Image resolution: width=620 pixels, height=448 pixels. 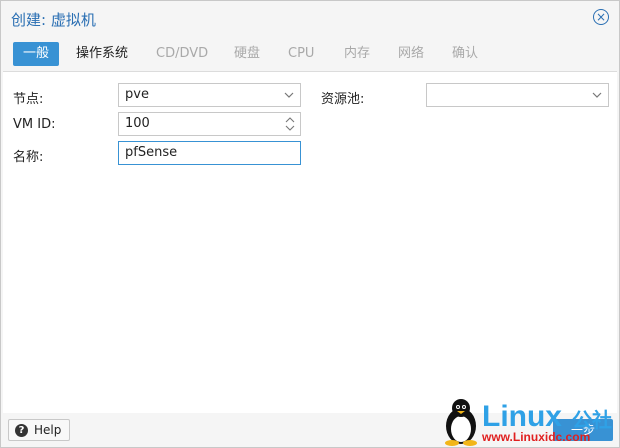 I want to click on help-label: Help, so click(x=48, y=430).